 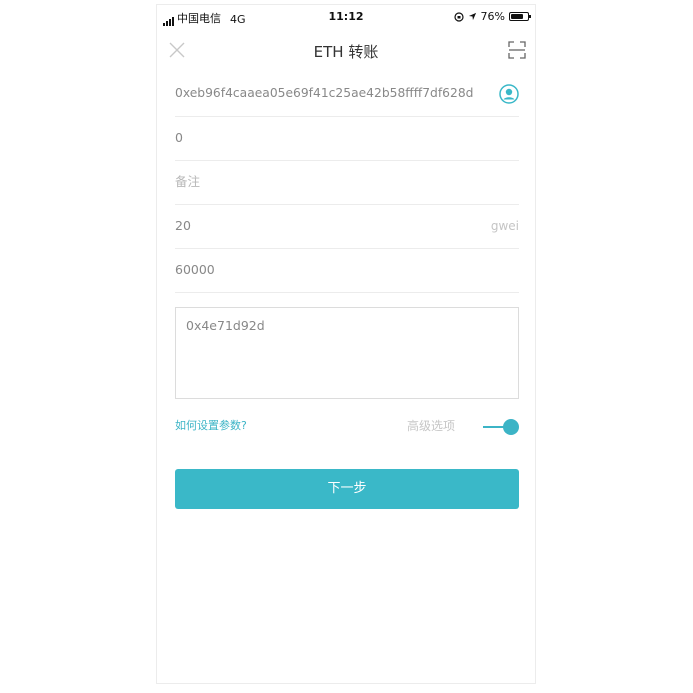 I want to click on advanced-options-toggle, so click(x=501, y=427).